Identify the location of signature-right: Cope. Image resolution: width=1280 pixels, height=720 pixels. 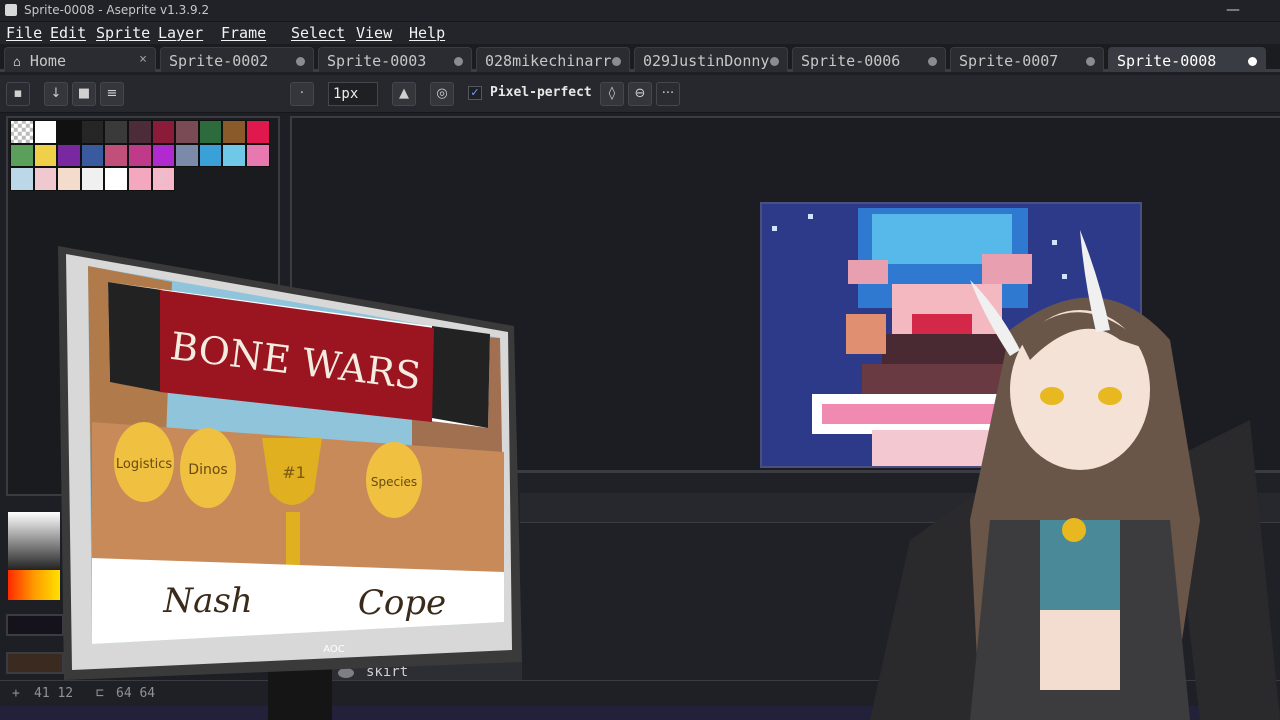
(402, 603).